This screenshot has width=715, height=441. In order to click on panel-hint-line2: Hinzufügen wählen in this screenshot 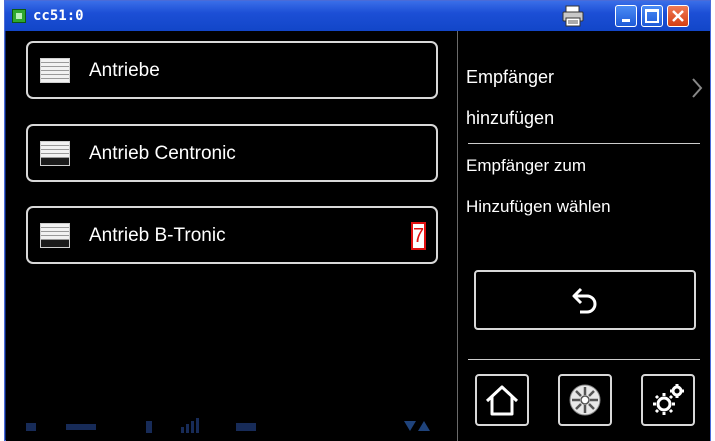, I will do `click(538, 206)`.